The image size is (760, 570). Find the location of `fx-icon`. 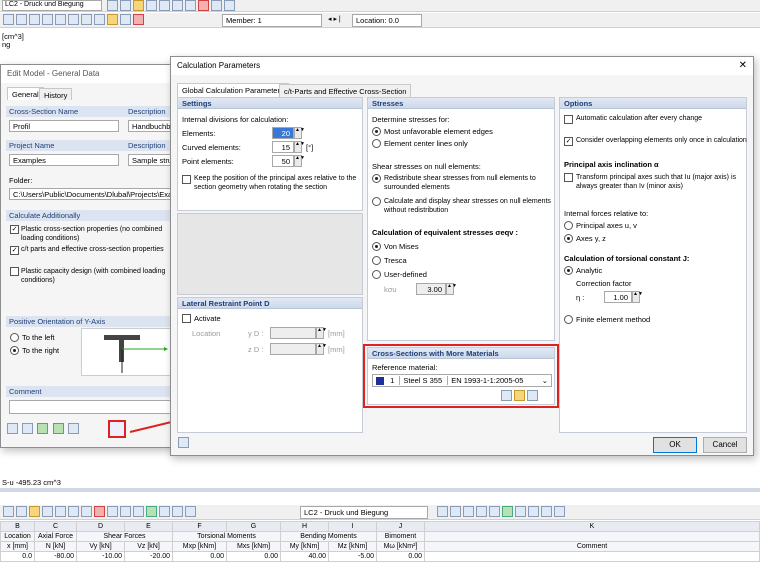

fx-icon is located at coordinates (559, 511).